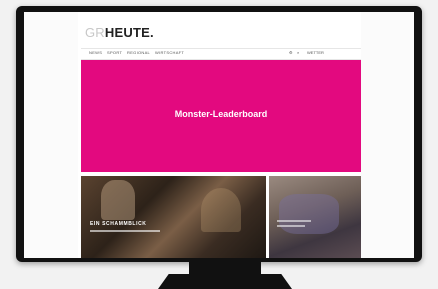  Describe the element at coordinates (169, 52) in the screenshot. I see `nav-item-wirtschaft: WIRTSCHAFT` at that location.